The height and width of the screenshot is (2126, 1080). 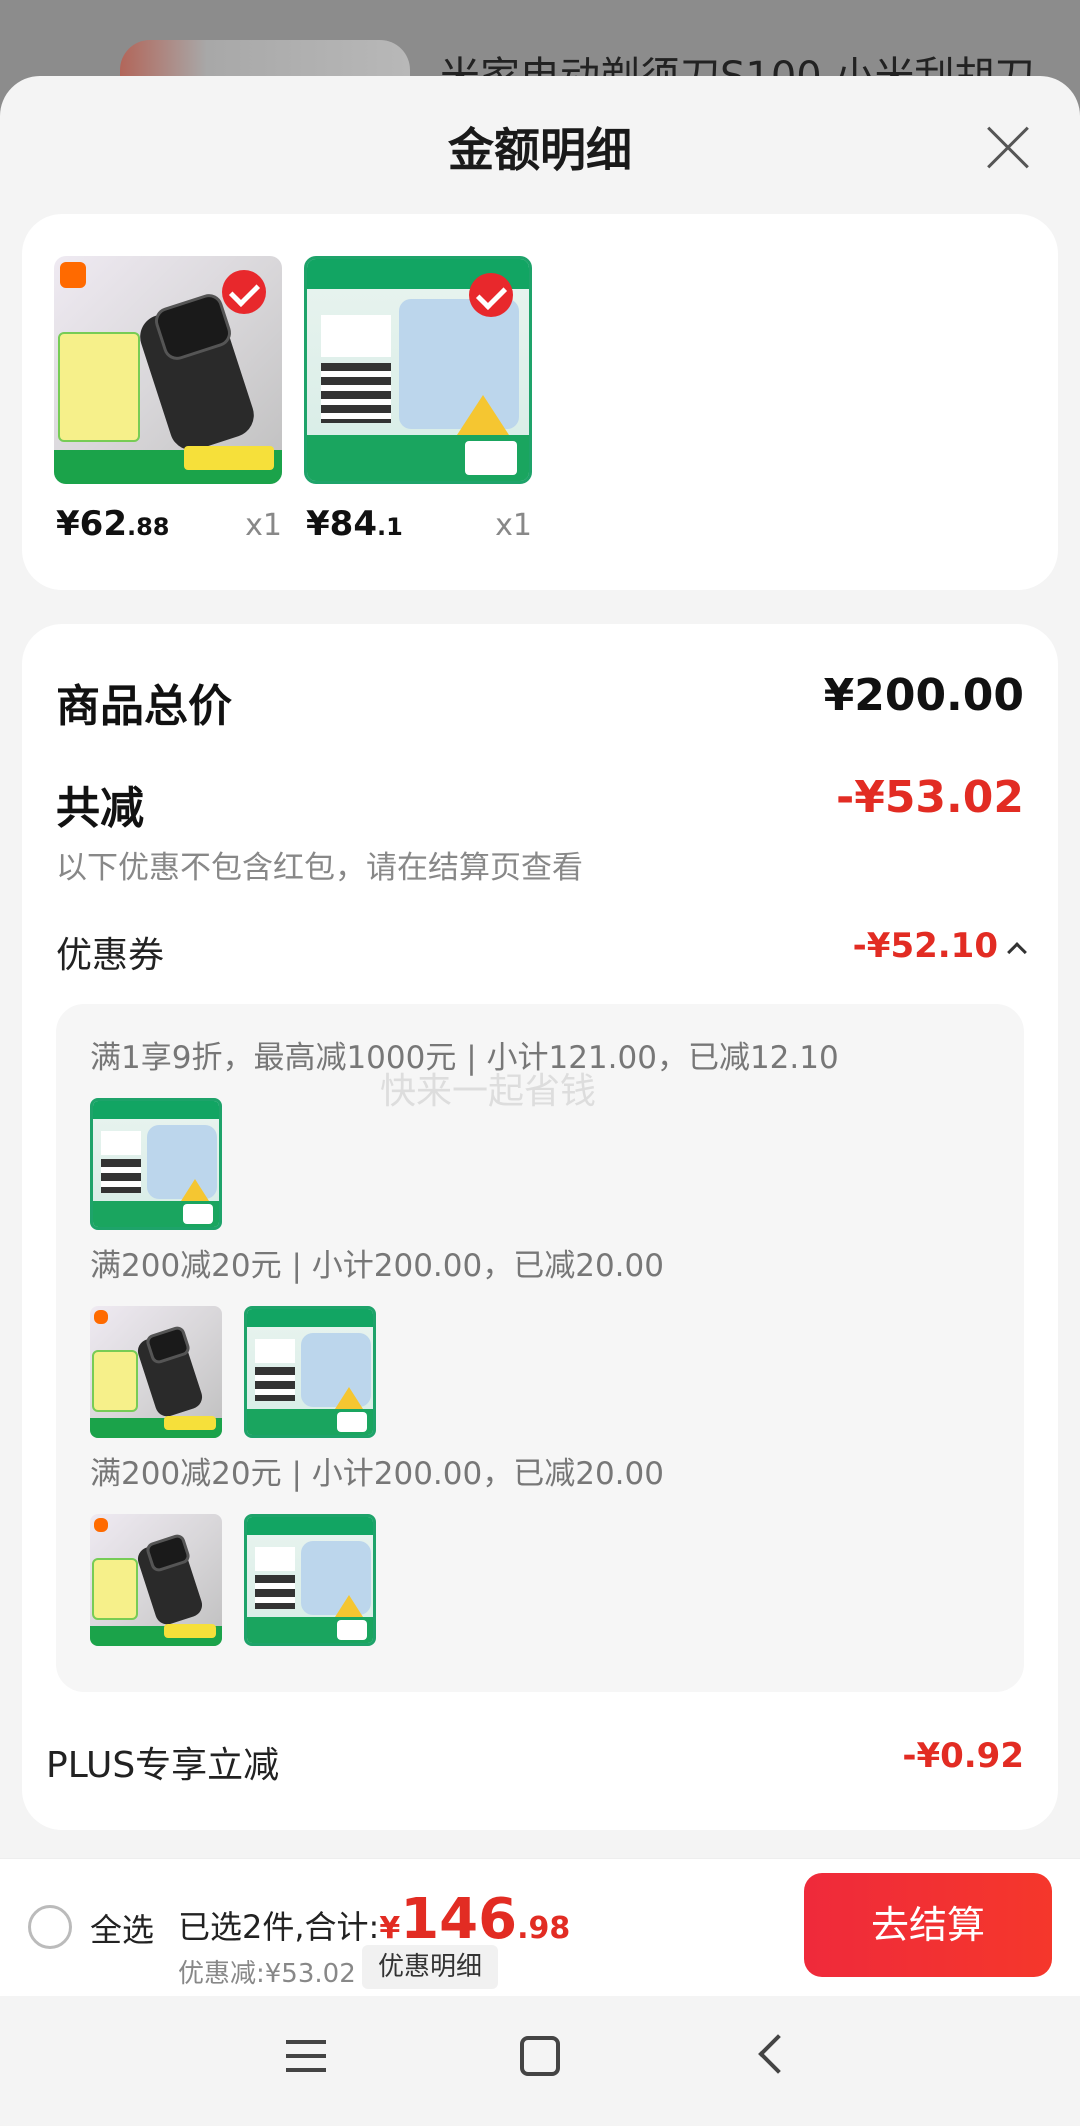 What do you see at coordinates (963, 1756) in the screenshot?
I see `plus-discount-value: -¥0.92` at bounding box center [963, 1756].